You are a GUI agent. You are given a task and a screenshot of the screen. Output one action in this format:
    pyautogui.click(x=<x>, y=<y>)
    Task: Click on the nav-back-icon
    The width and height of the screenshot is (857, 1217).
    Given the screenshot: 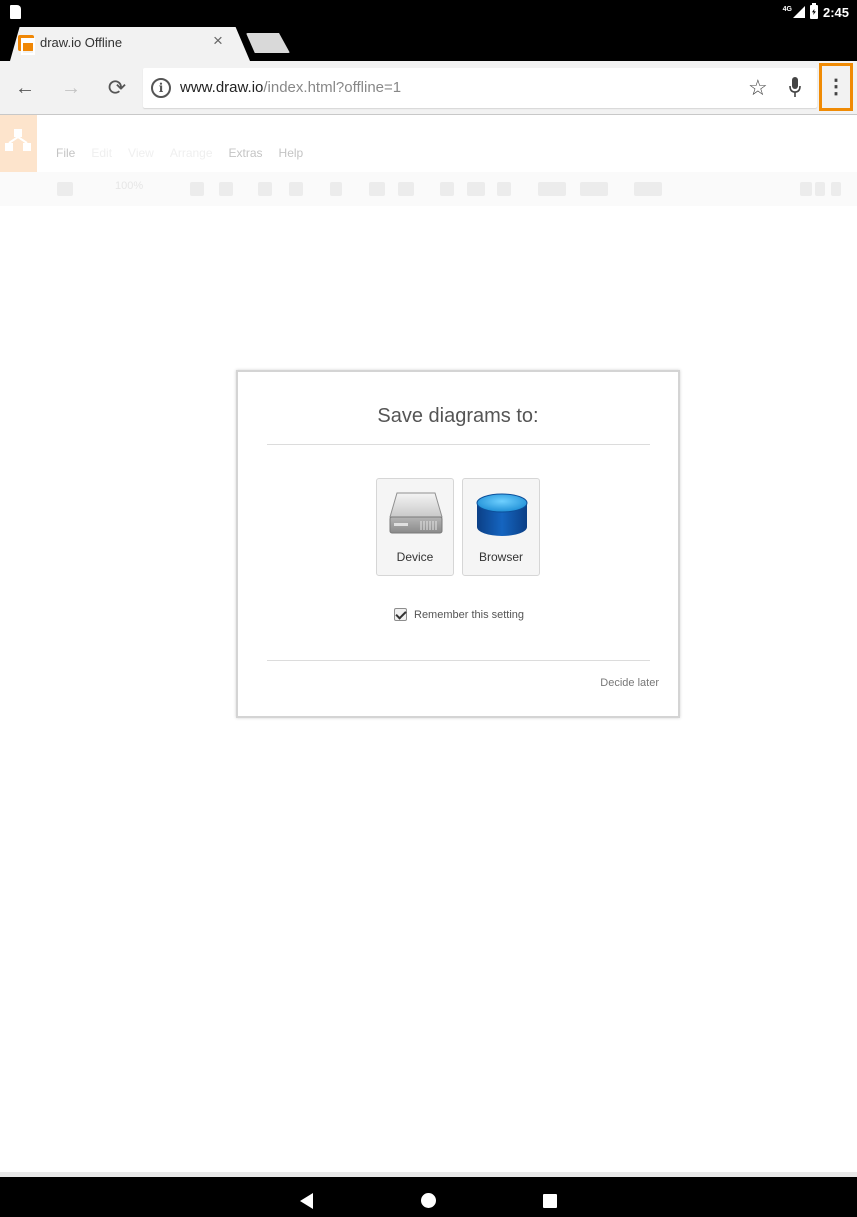 What is the action you would take?
    pyautogui.click(x=306, y=1201)
    